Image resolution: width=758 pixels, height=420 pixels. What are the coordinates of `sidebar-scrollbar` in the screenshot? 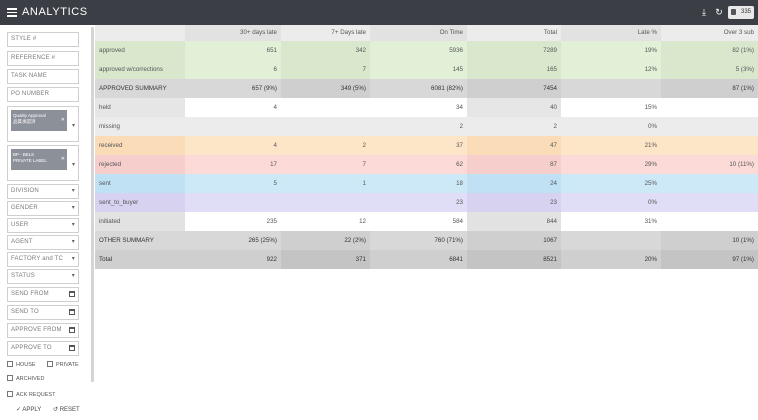 It's located at (92, 204).